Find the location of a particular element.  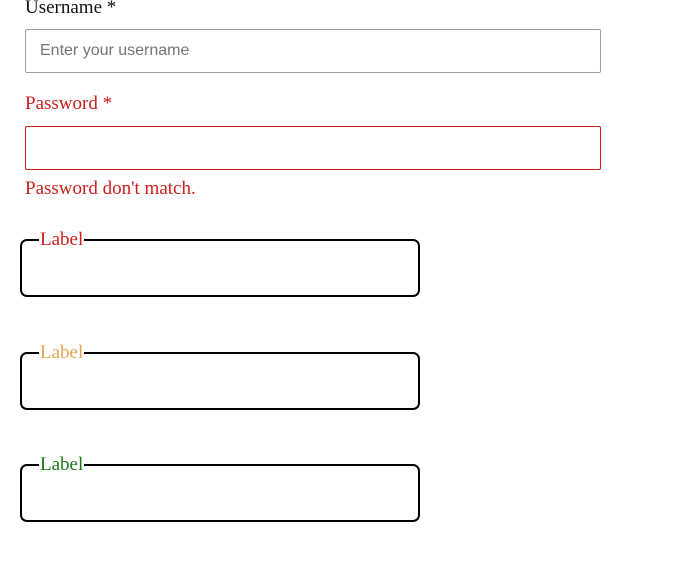

outlined-field-error: Label is located at coordinates (220, 263).